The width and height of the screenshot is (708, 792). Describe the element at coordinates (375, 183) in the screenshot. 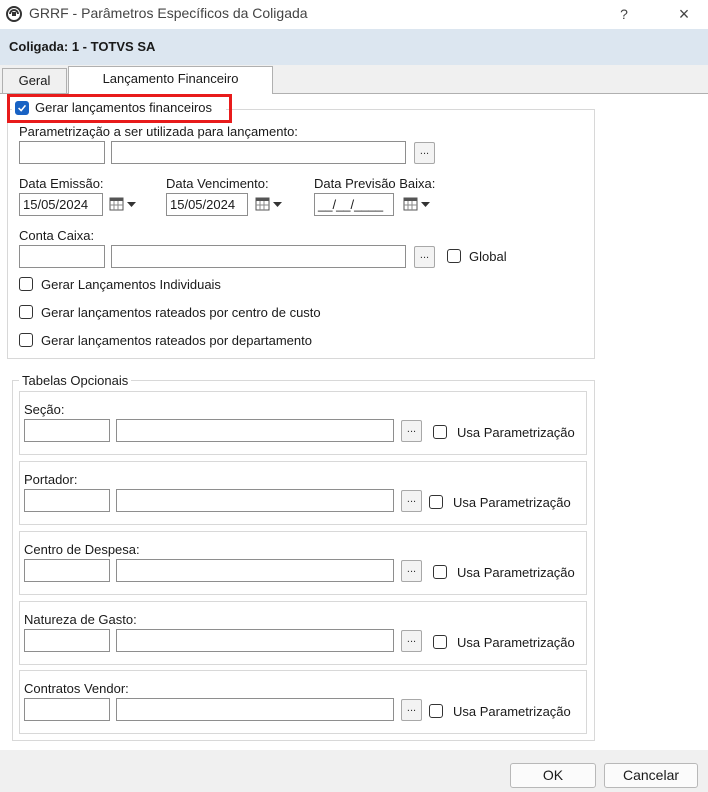

I see `data-previsao-label: Data Previsão Baixa:` at that location.